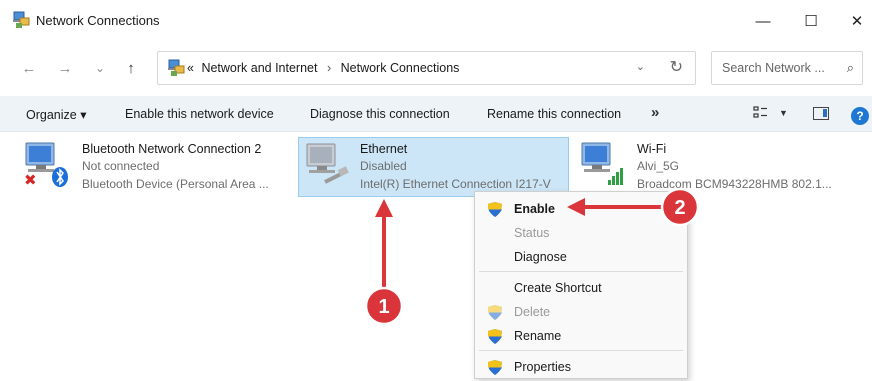 This screenshot has width=872, height=381. What do you see at coordinates (581, 209) in the screenshot?
I see `menu-item-enable: Enable` at bounding box center [581, 209].